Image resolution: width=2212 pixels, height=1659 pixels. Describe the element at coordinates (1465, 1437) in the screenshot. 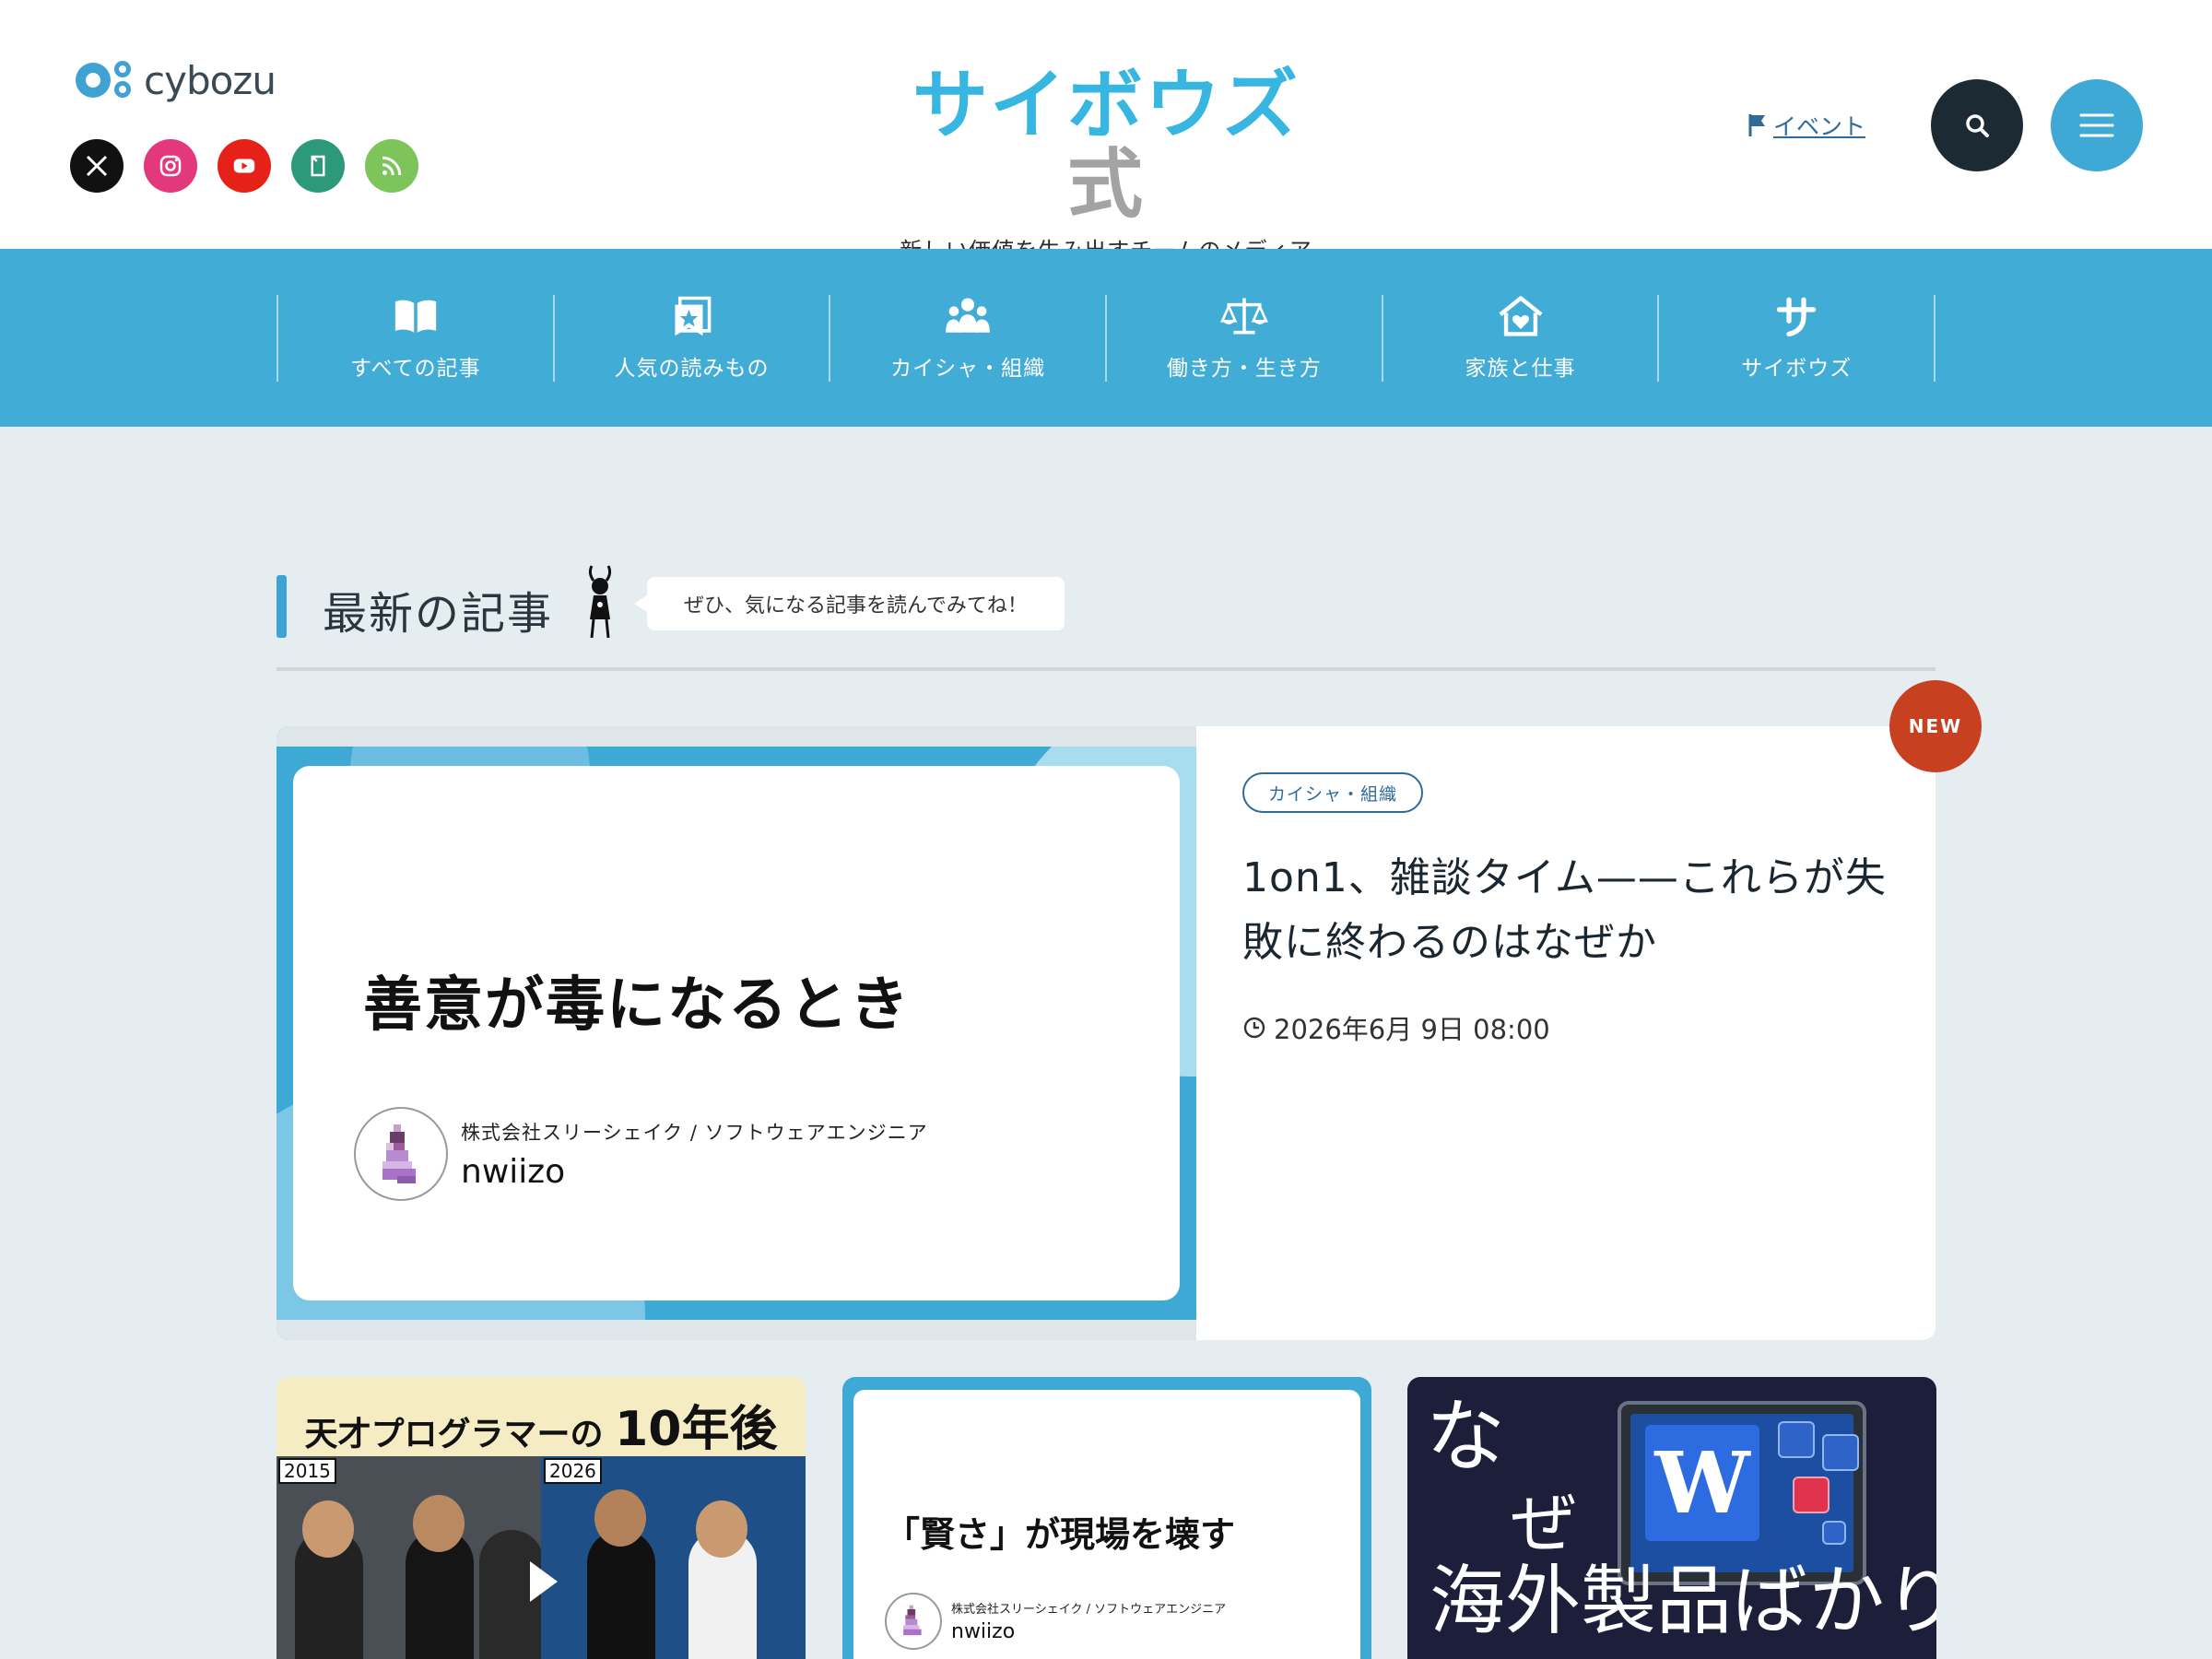

I see `card-text-na: な` at that location.